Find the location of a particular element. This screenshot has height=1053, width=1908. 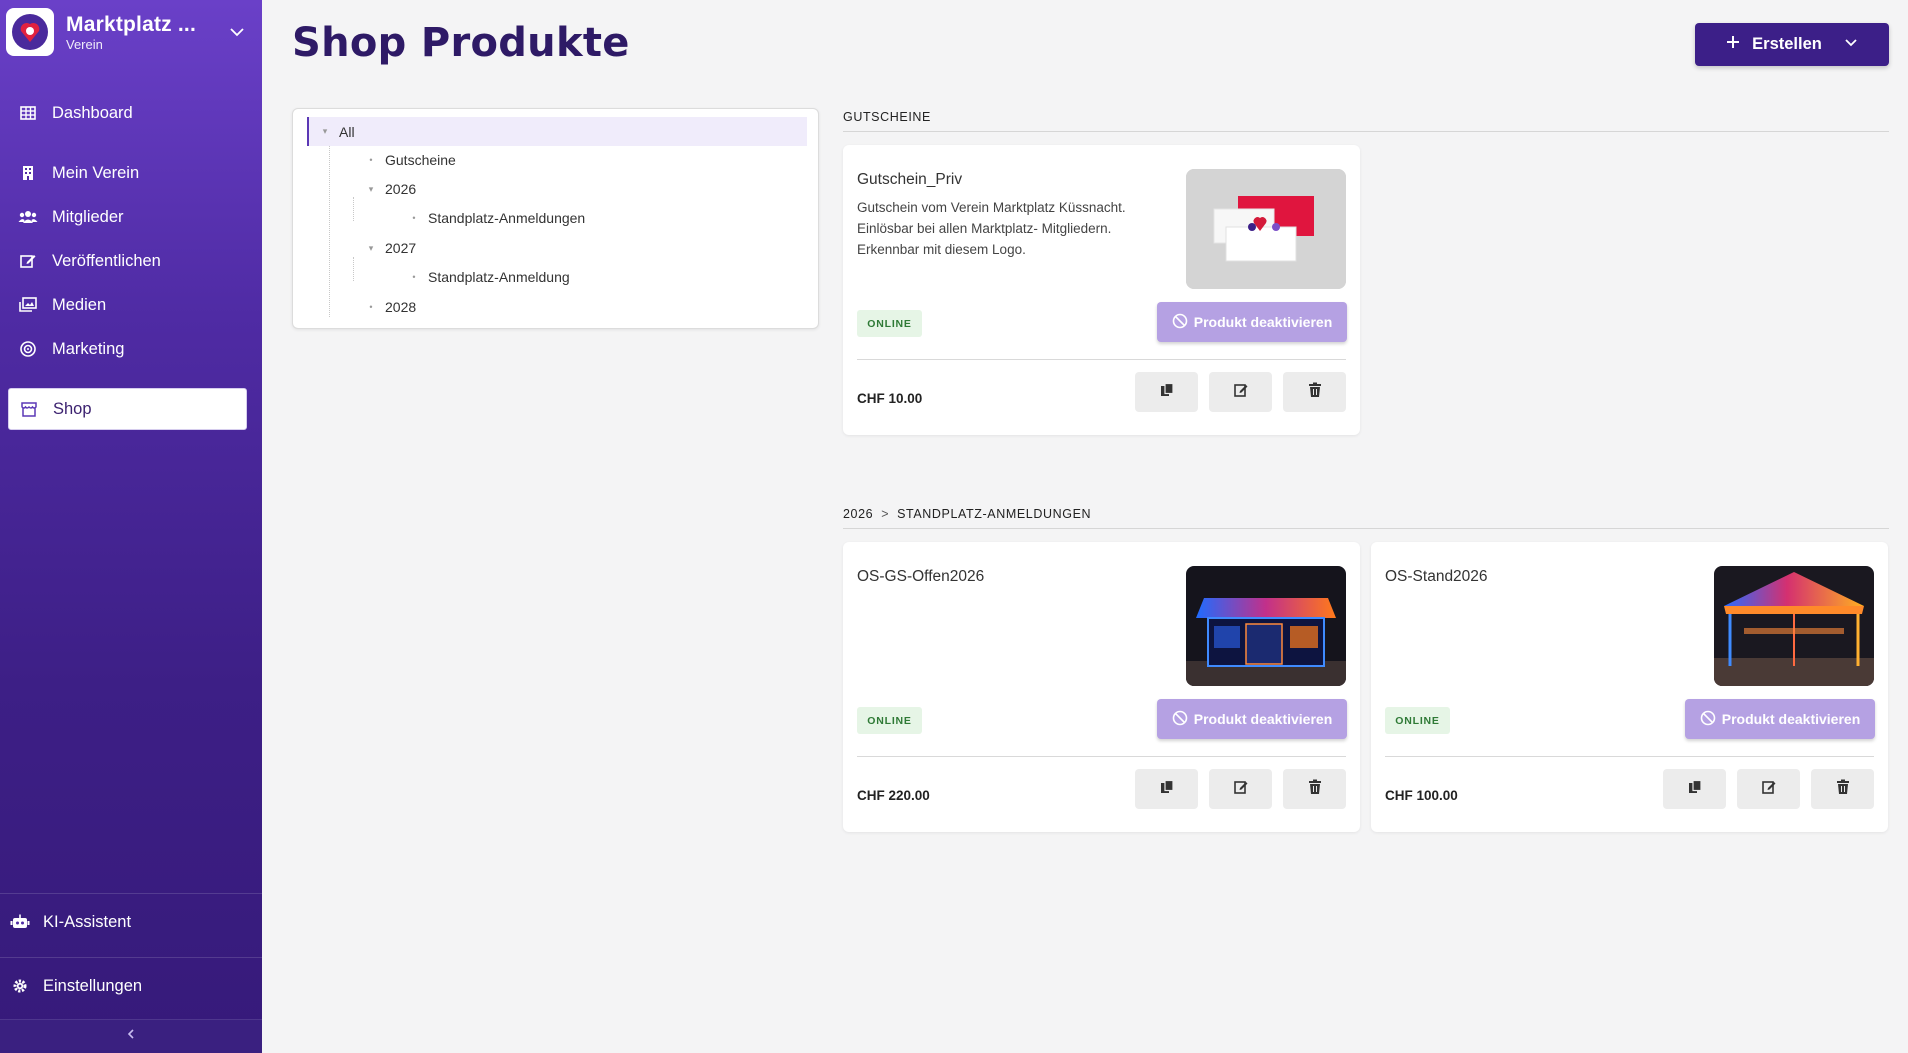

tree-node-label: Gutscheine is located at coordinates (420, 160).